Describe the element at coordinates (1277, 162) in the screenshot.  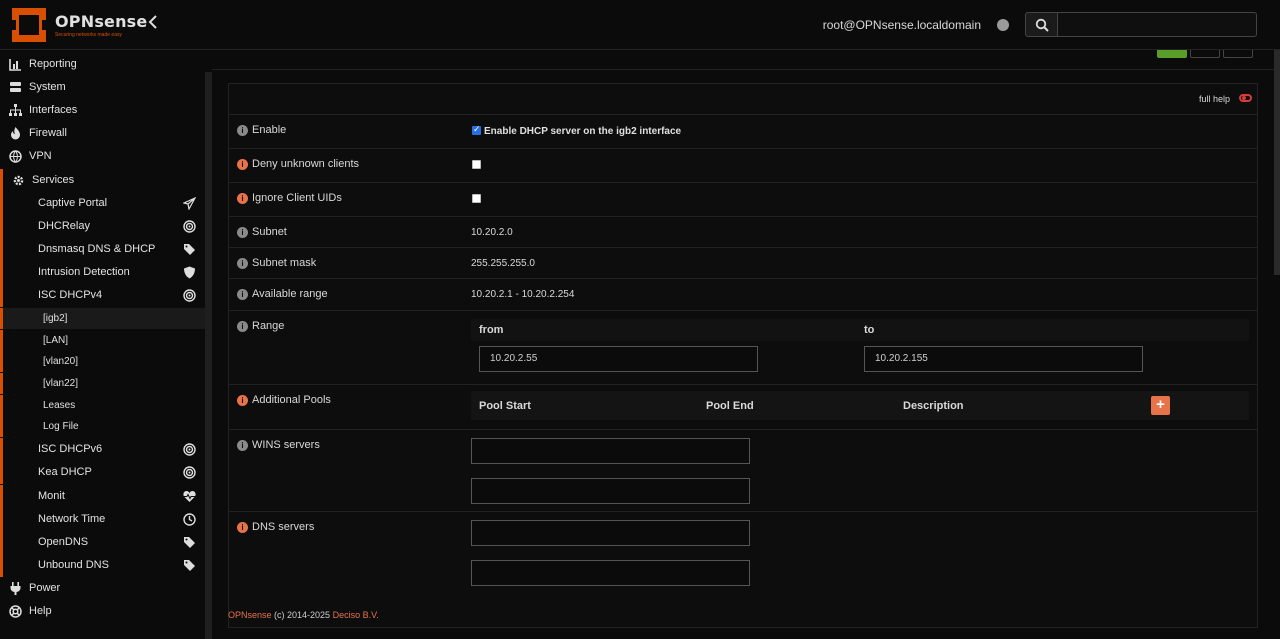
I see `page-scrollbar` at that location.